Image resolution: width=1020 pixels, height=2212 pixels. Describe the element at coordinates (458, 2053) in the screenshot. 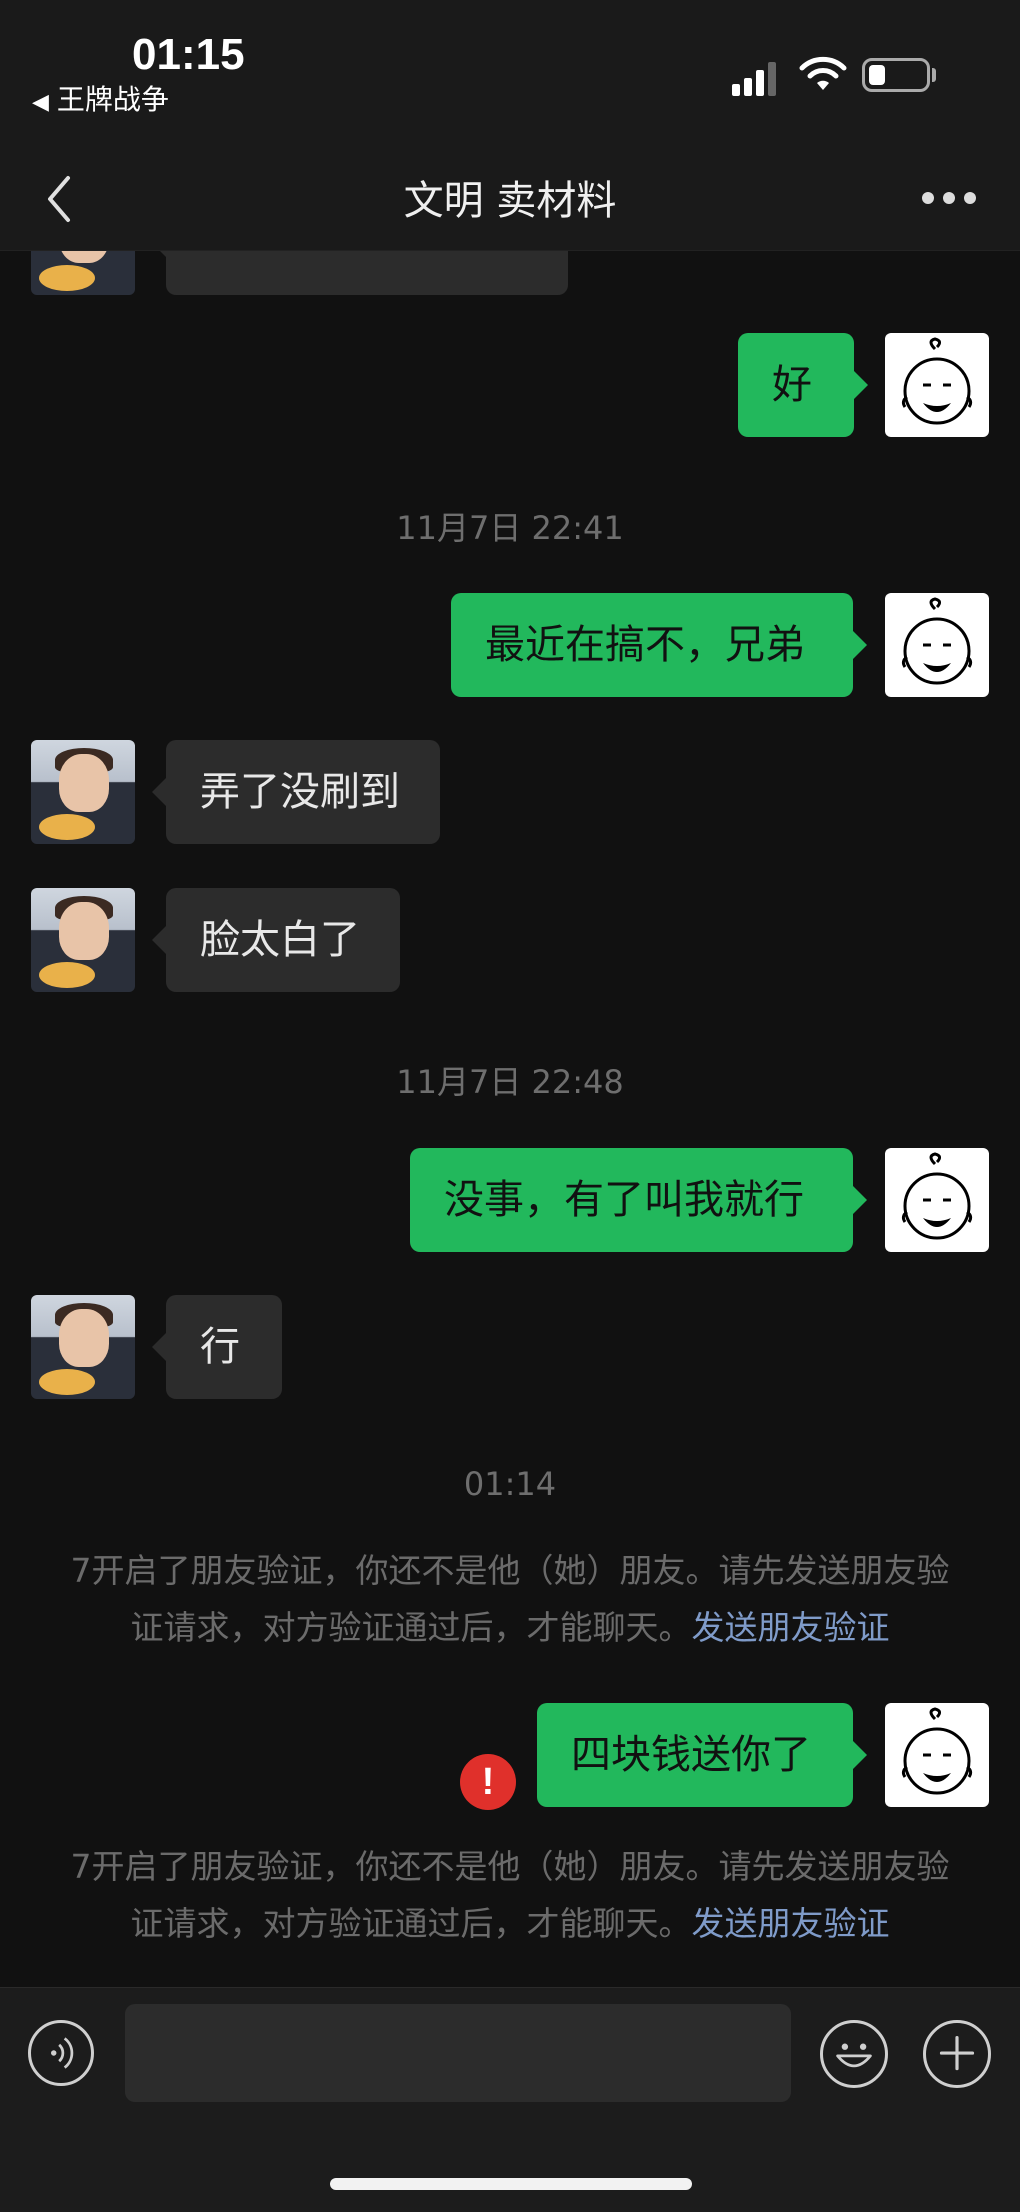

I see `message-input` at that location.